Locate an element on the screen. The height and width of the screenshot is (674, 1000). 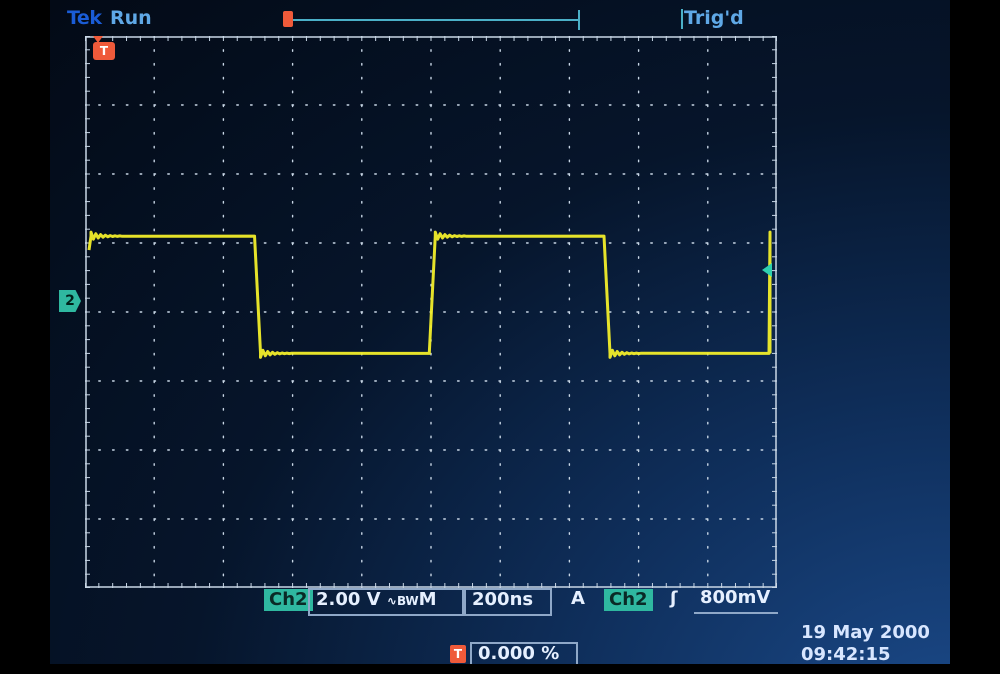
trigger-slope-icon: ʃ is located at coordinates (674, 598).